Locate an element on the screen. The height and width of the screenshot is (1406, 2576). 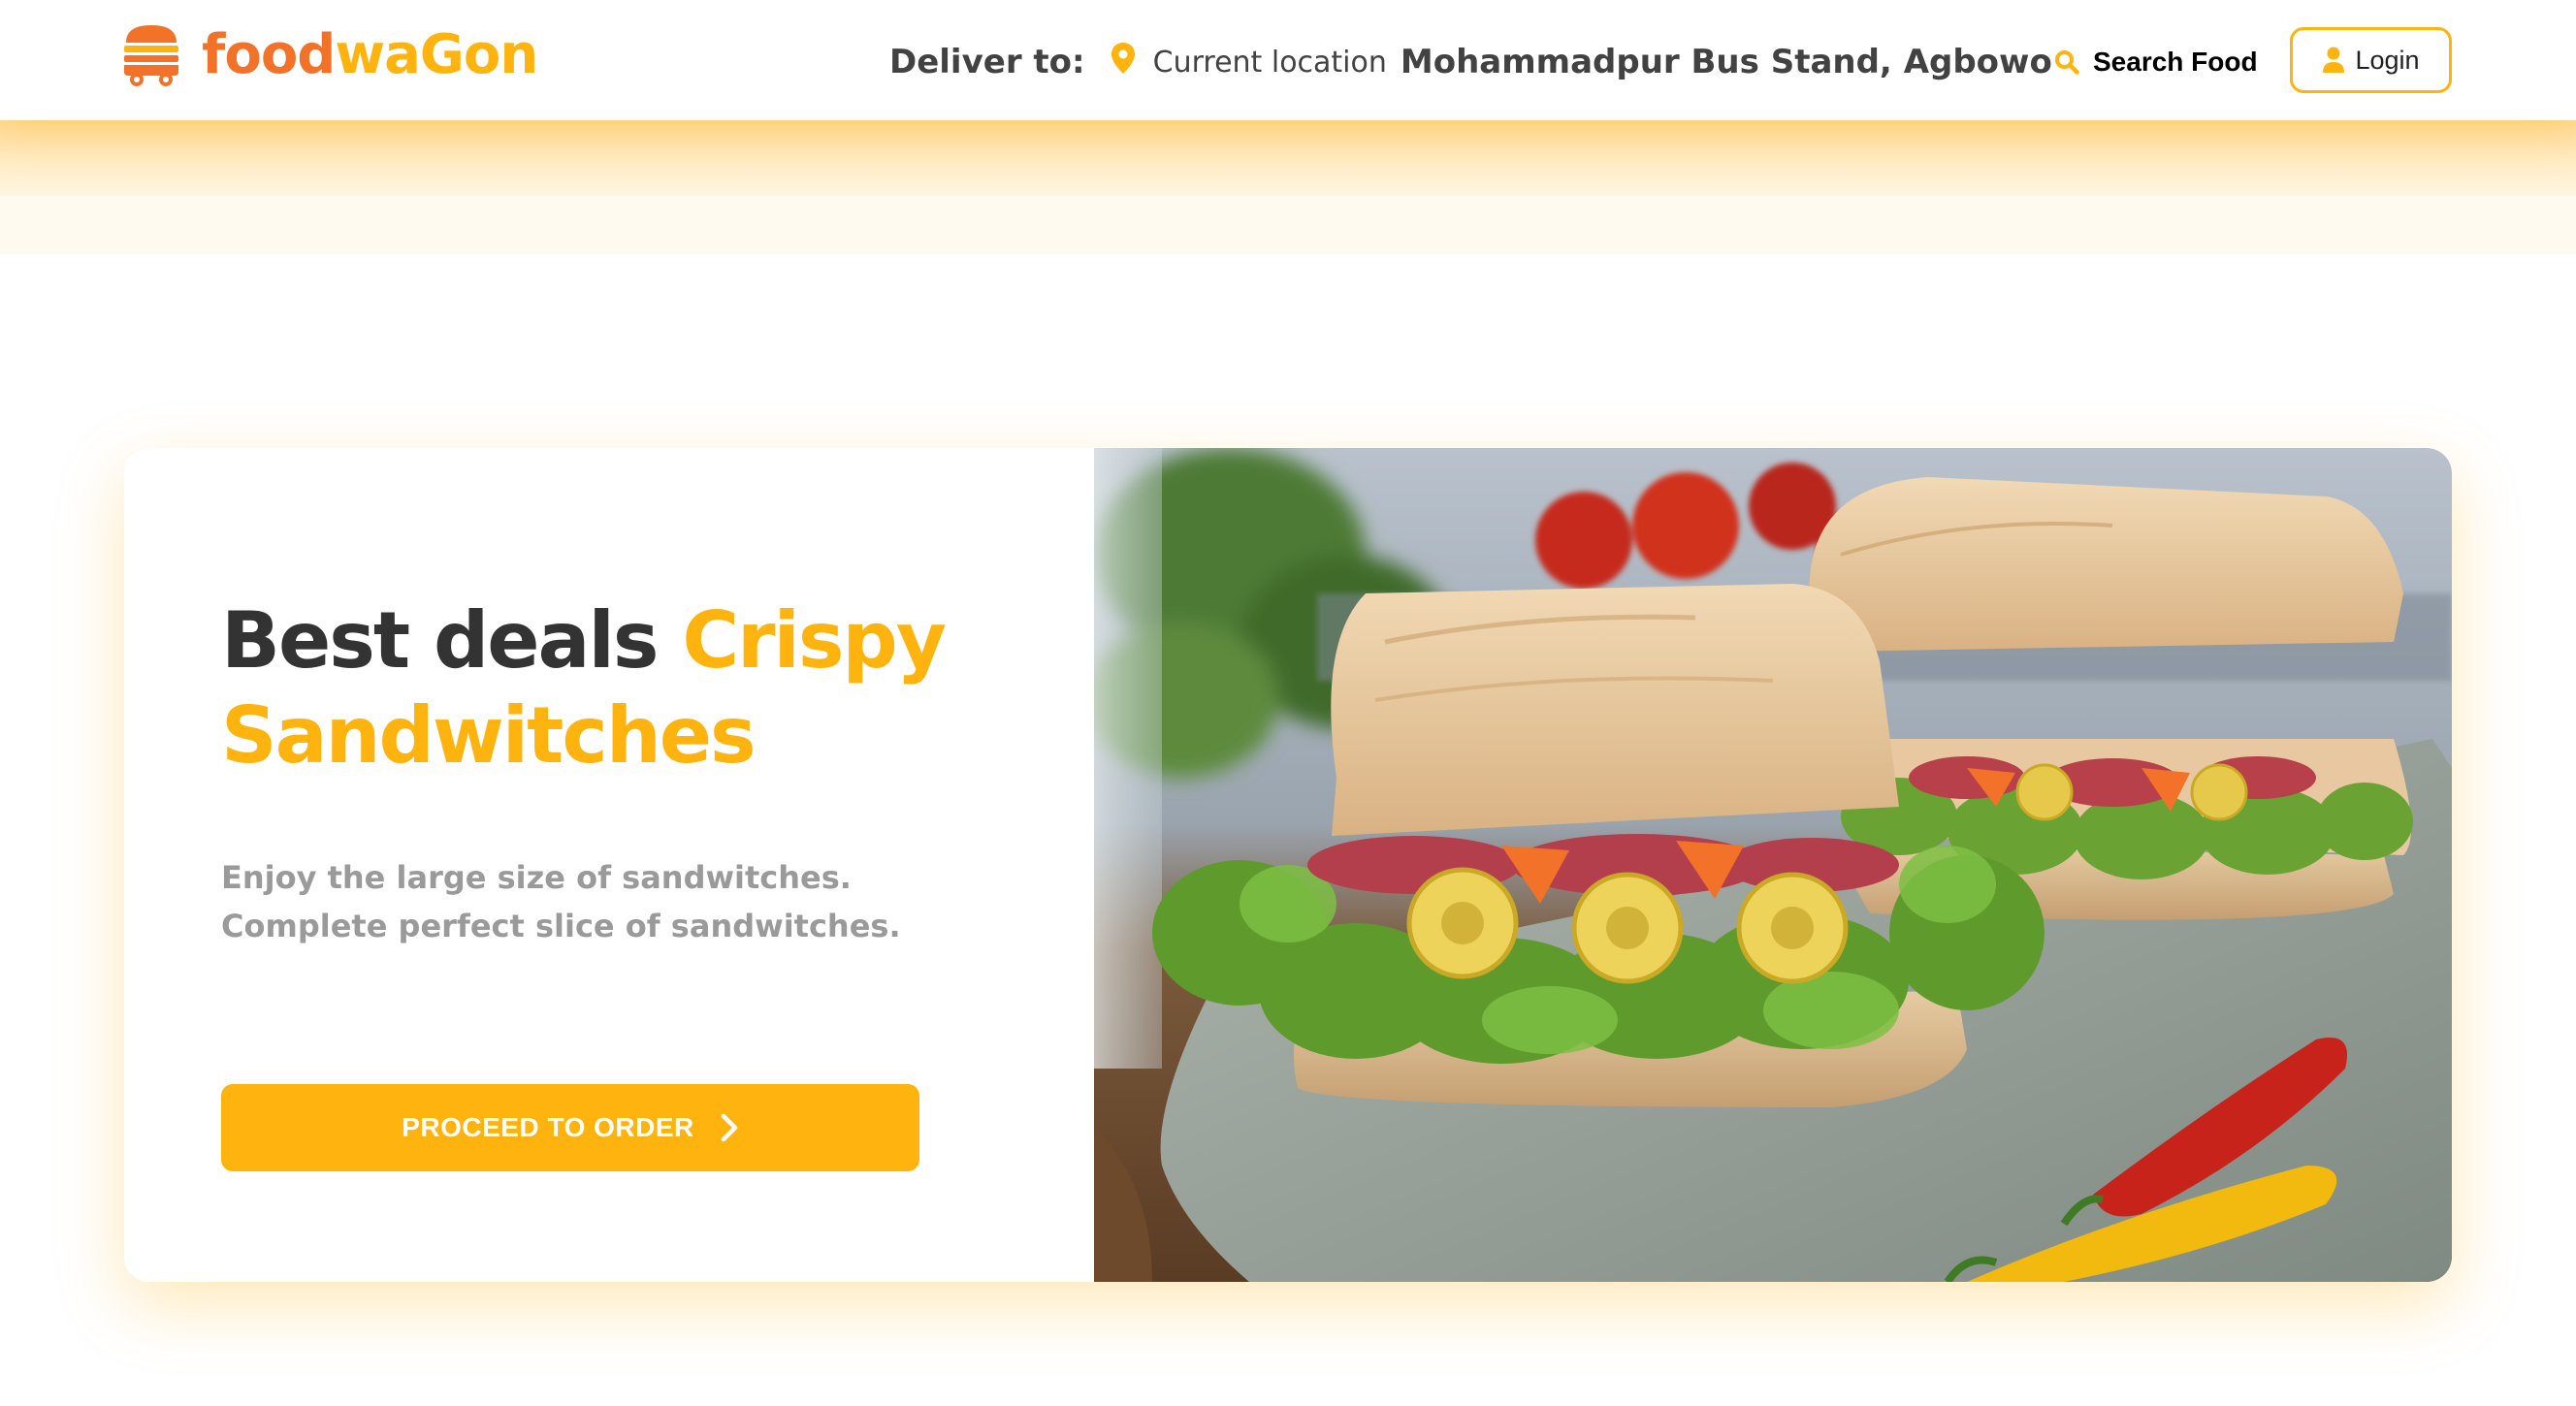
chevron-right-icon is located at coordinates (729, 1127).